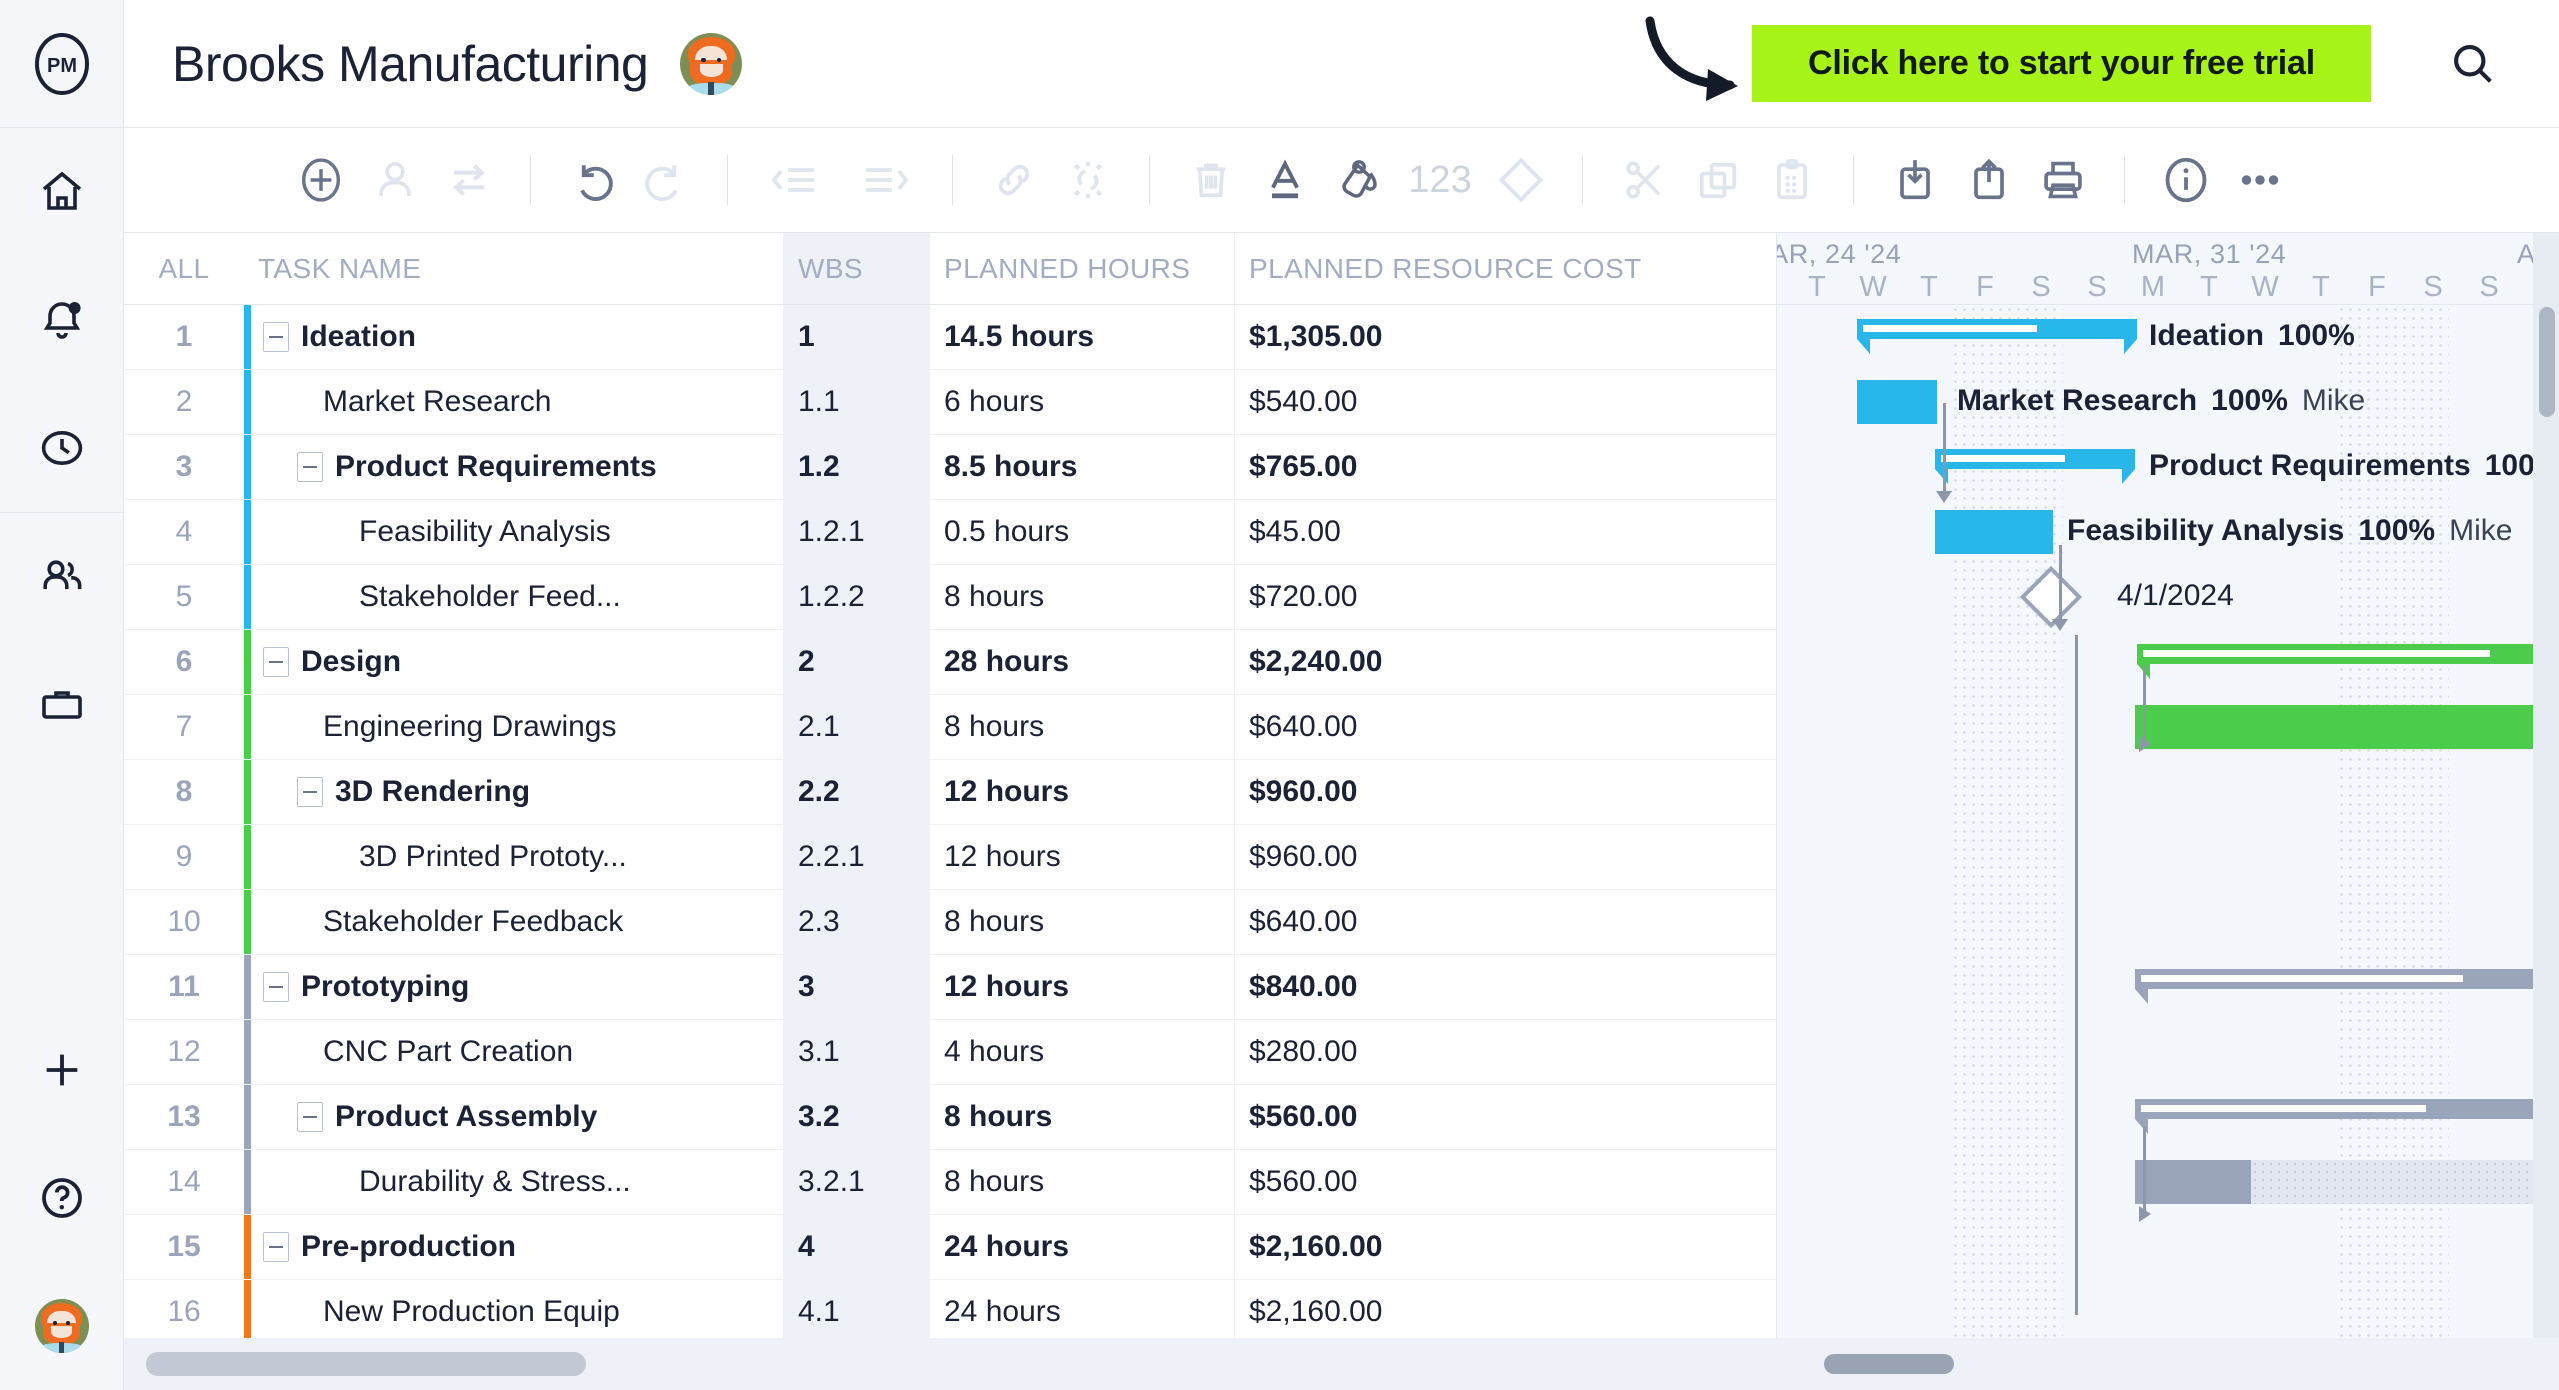 This screenshot has height=1390, width=2559. I want to click on gantt-milestone-marker, so click(2051, 597).